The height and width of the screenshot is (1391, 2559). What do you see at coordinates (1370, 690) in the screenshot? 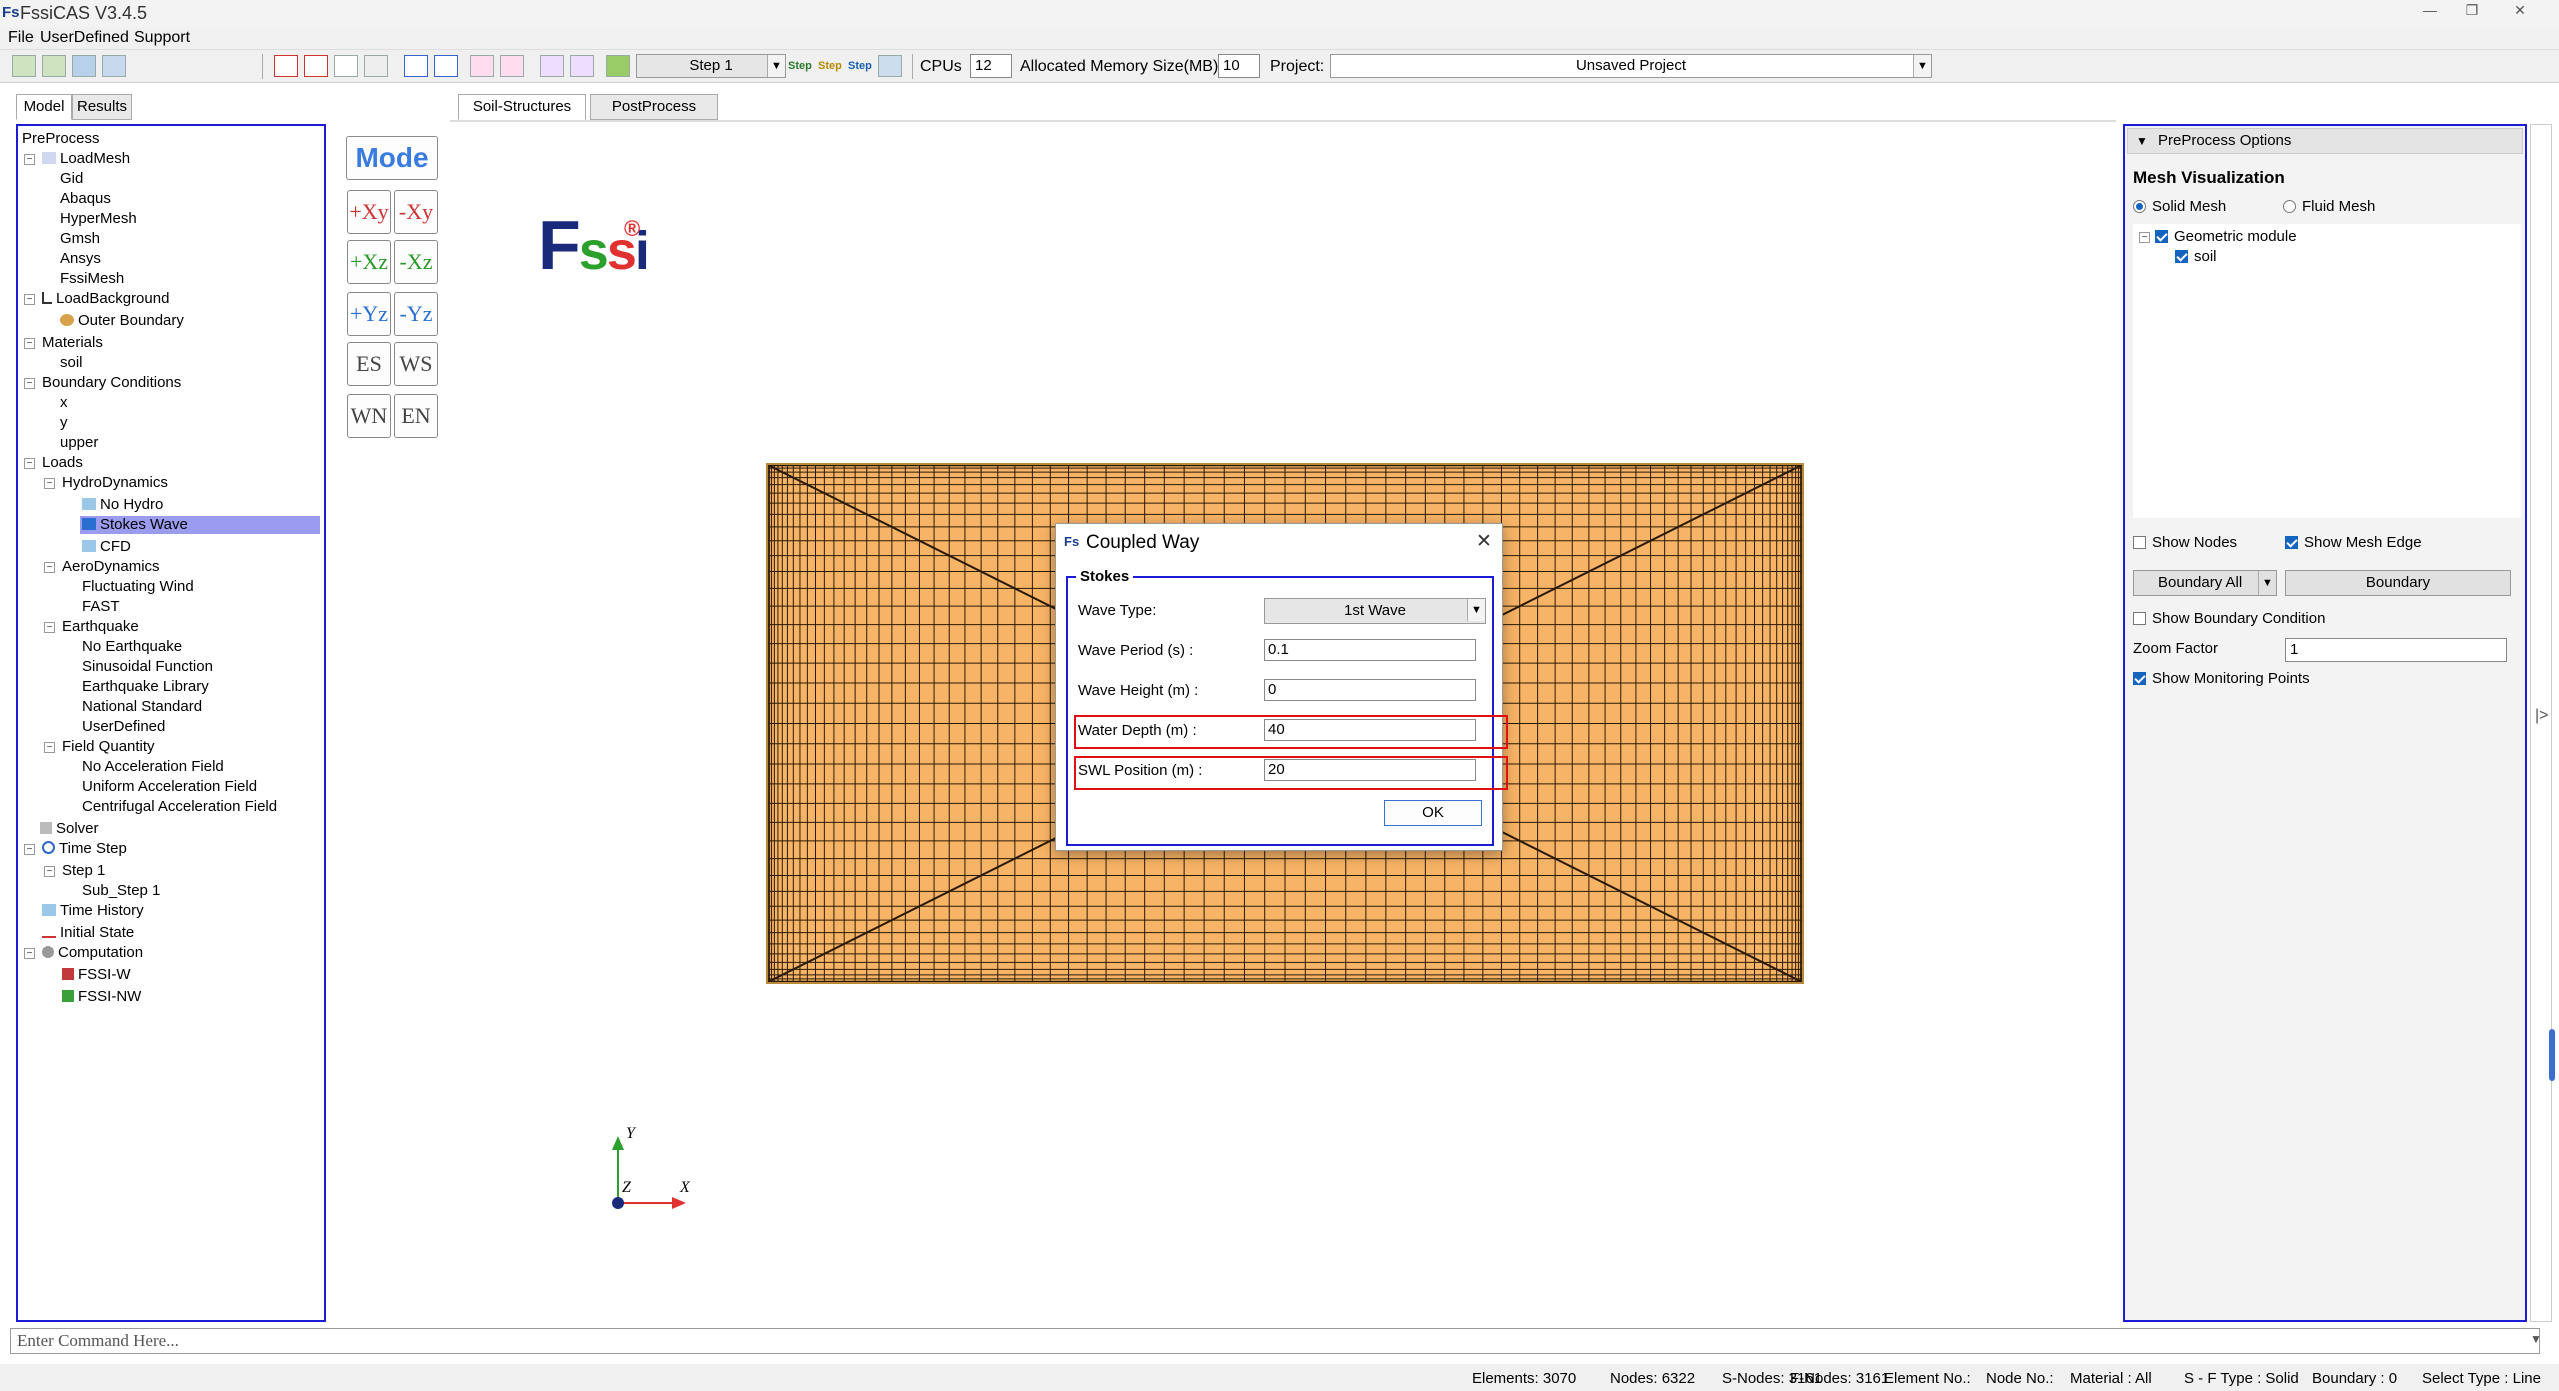
I see `wave-height-input: 0` at bounding box center [1370, 690].